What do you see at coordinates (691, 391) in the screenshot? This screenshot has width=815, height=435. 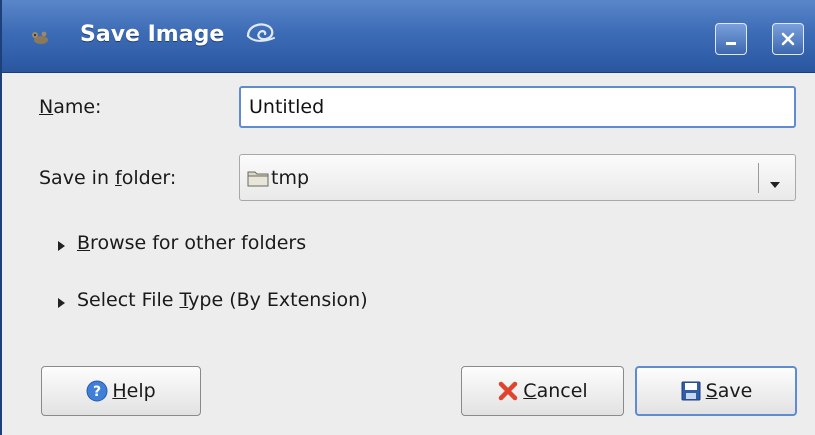 I see `floppy-disk-icon` at bounding box center [691, 391].